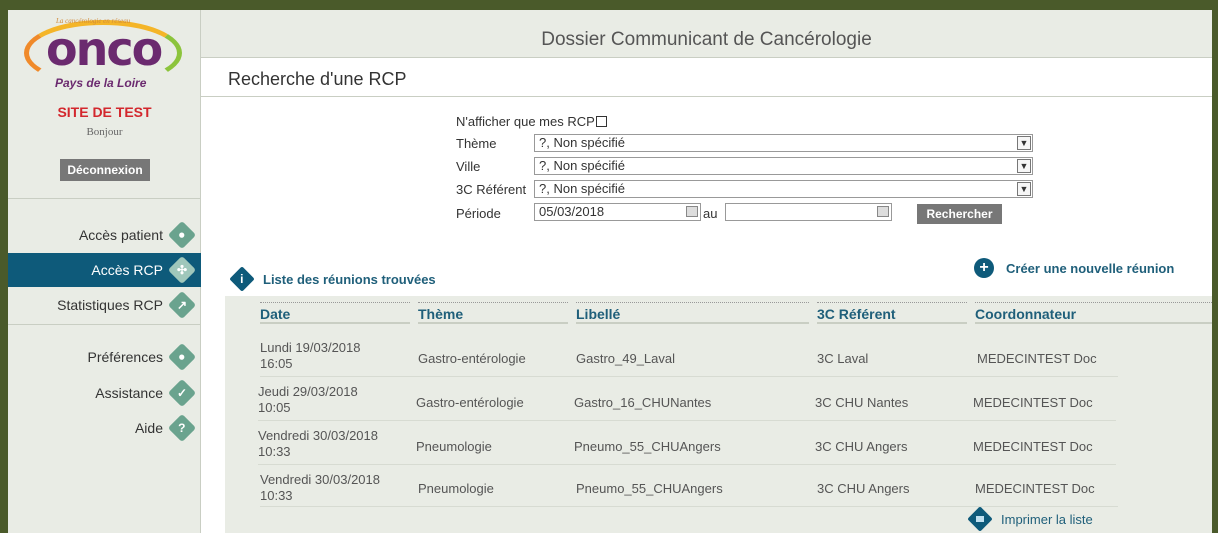 This screenshot has height=533, width=1218. What do you see at coordinates (783, 166) in the screenshot?
I see `city-select: ?, Non spécifié ▼` at bounding box center [783, 166].